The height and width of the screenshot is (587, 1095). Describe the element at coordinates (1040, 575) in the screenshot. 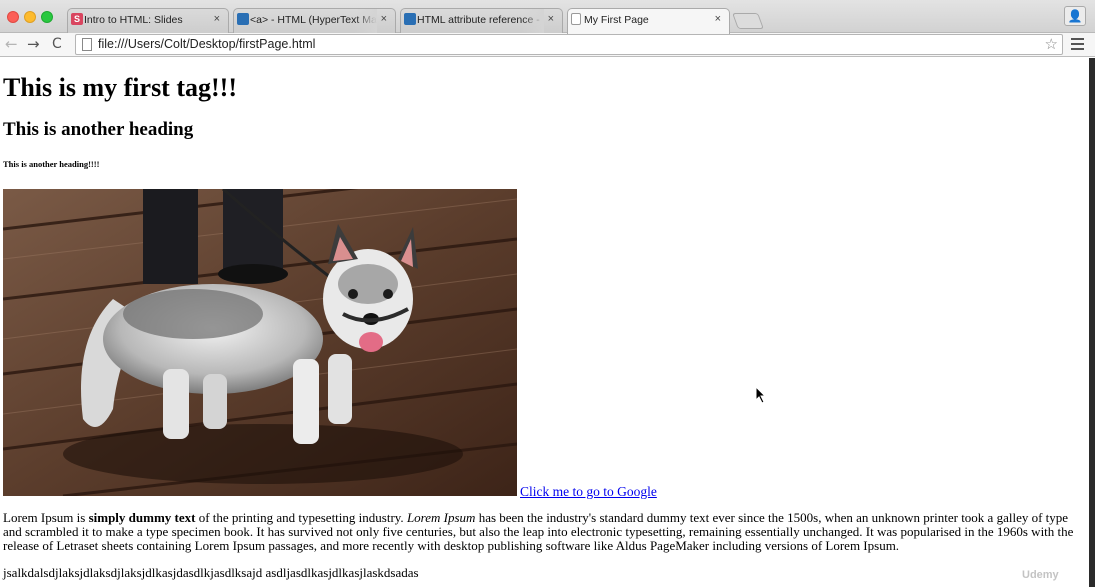

I see `udemy-watermark: Udemy` at that location.